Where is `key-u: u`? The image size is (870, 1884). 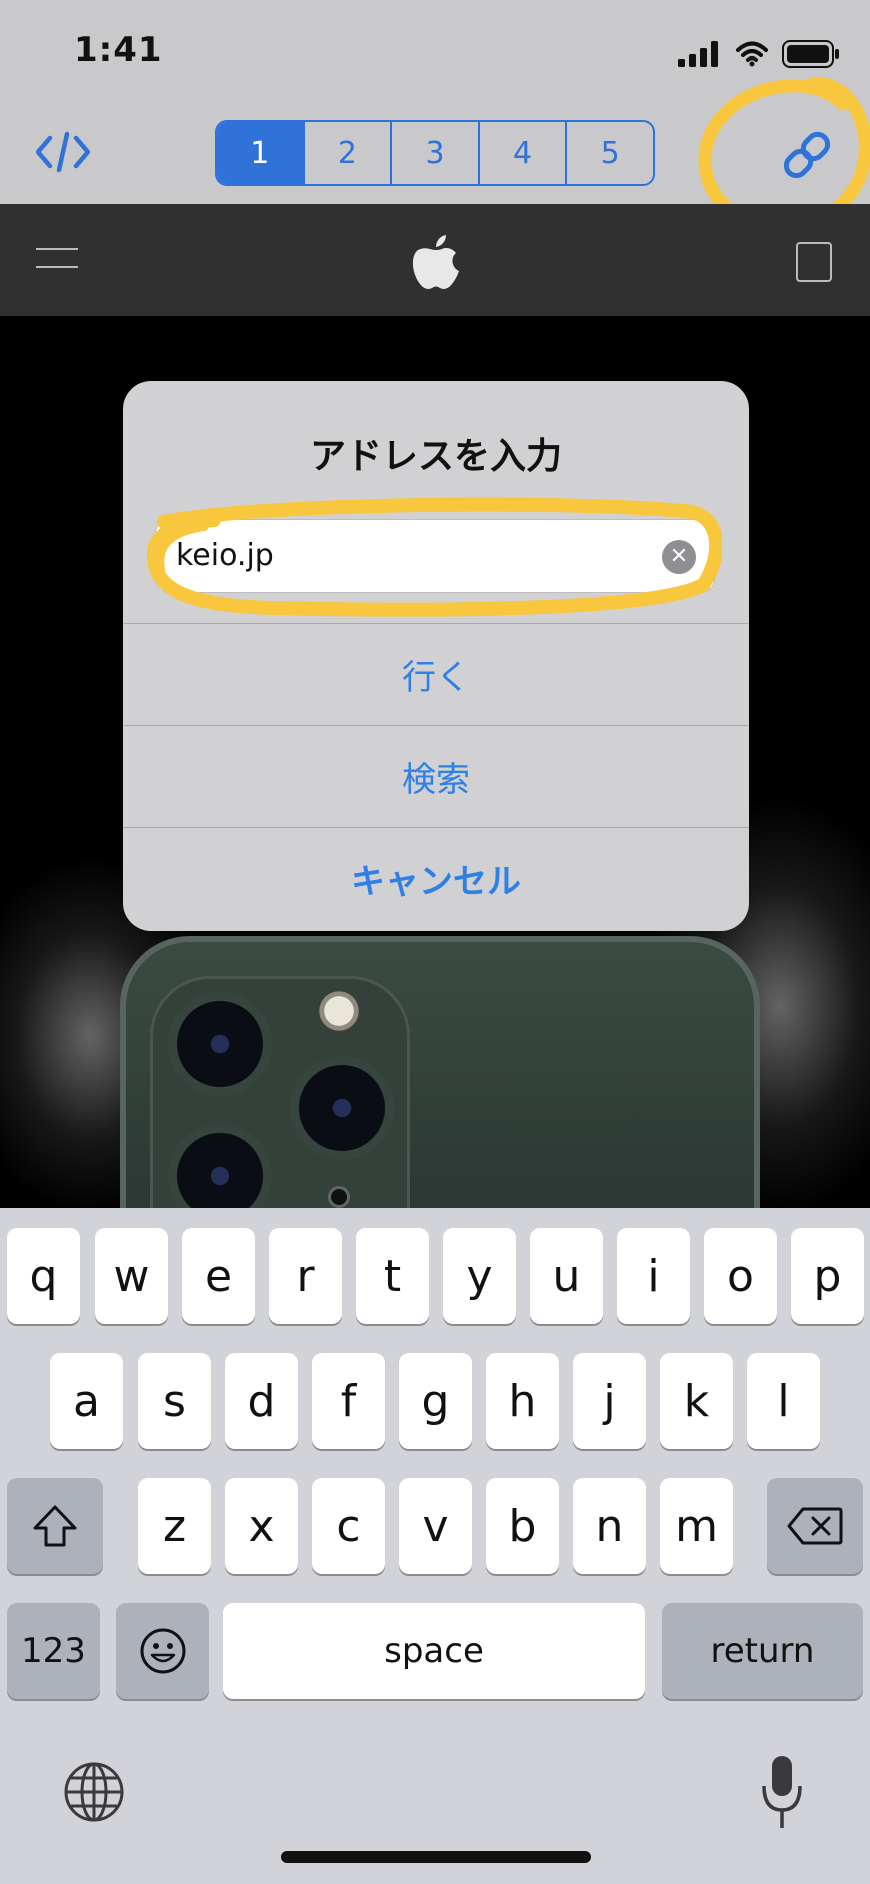
key-u: u is located at coordinates (566, 1276).